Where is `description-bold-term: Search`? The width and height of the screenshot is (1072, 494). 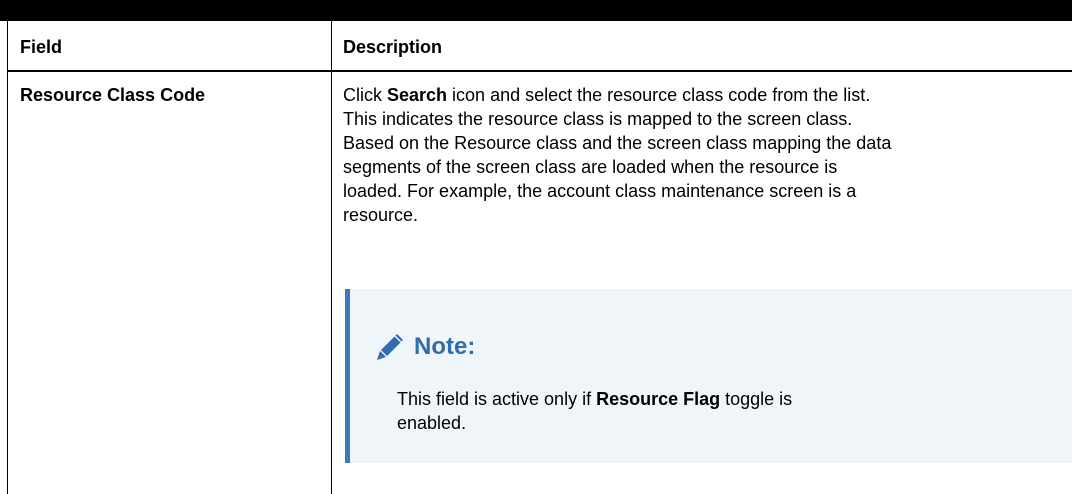 description-bold-term: Search is located at coordinates (417, 95).